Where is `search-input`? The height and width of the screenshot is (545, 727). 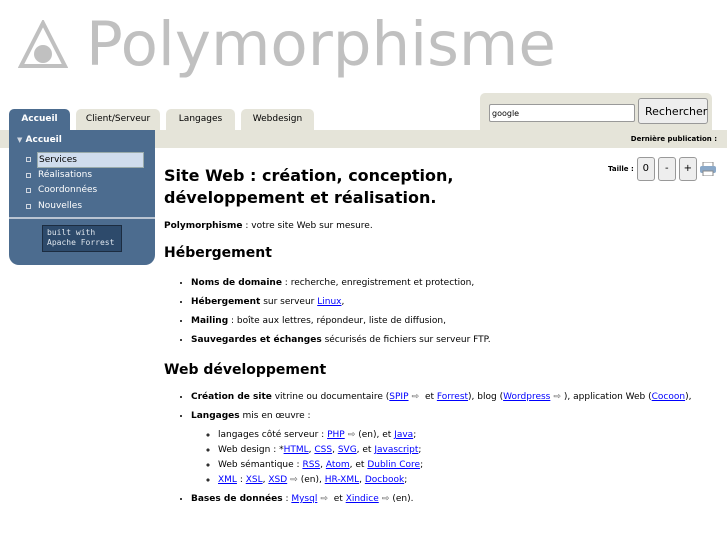 search-input is located at coordinates (562, 113).